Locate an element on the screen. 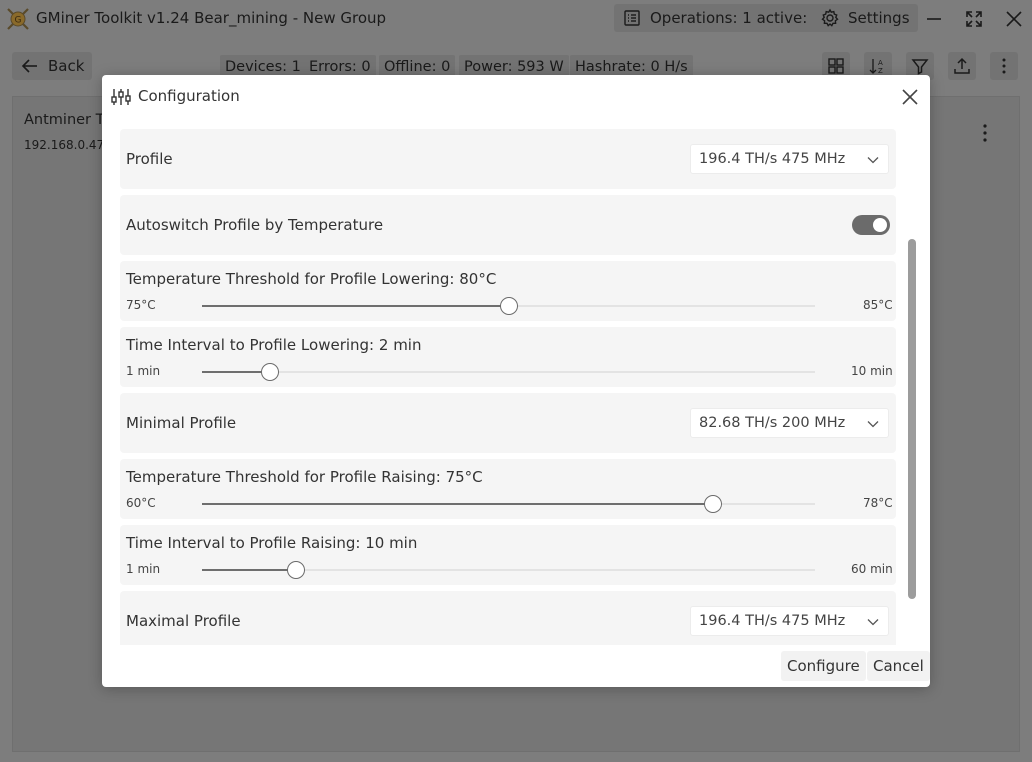 The height and width of the screenshot is (762, 1032). operations-button: Operations: 1 active: 0 is located at coordinates (722, 18).